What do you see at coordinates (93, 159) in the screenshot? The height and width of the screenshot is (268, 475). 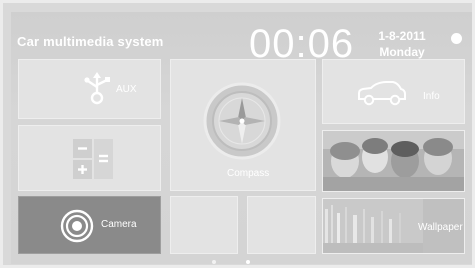 I see `calculator-icon` at bounding box center [93, 159].